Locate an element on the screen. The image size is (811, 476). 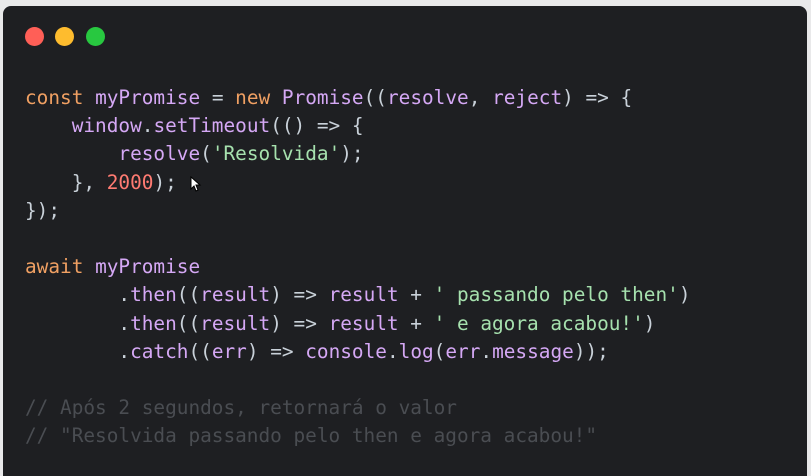
code-line: resolve('Resolvida'); is located at coordinates (358, 154).